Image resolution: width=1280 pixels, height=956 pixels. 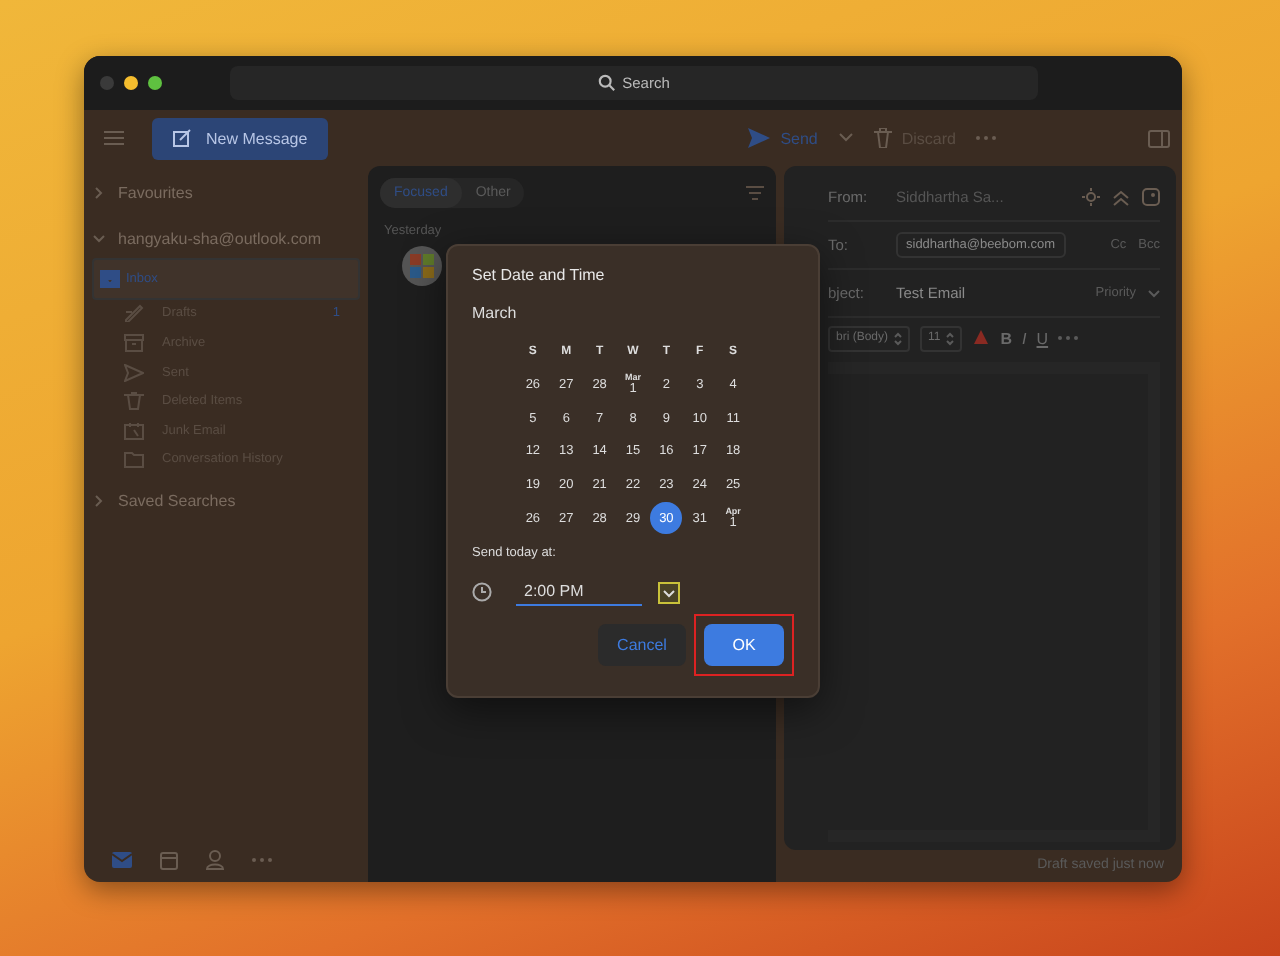 What do you see at coordinates (1121, 197) in the screenshot?
I see `double-chevron-up-icon` at bounding box center [1121, 197].